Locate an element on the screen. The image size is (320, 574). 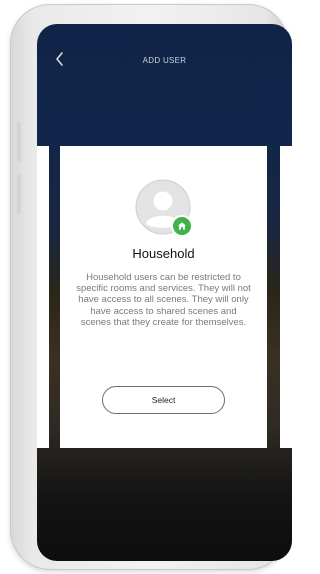
user-avatar-icon is located at coordinates (164, 208).